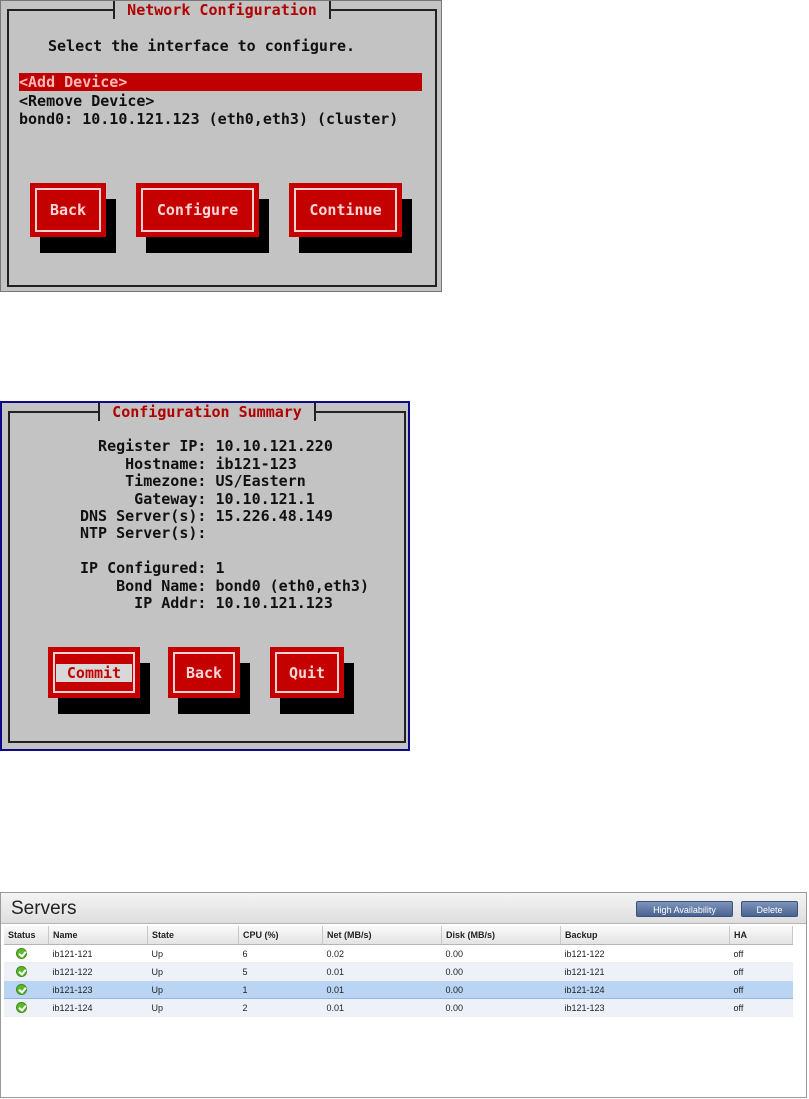  Describe the element at coordinates (501, 935) in the screenshot. I see `col-disk: Disk (MB/s)` at that location.